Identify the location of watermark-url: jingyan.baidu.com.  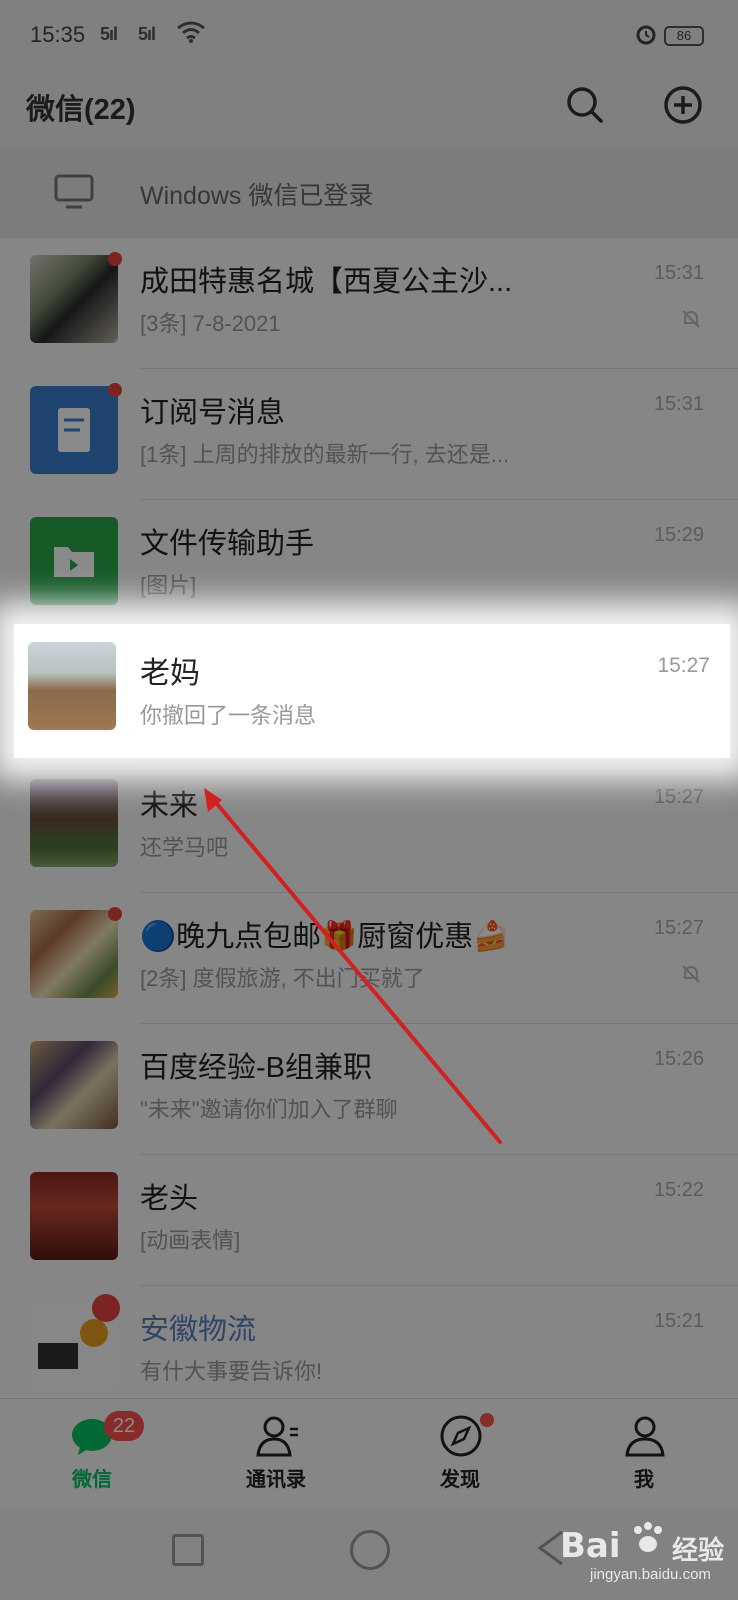
(650, 1574).